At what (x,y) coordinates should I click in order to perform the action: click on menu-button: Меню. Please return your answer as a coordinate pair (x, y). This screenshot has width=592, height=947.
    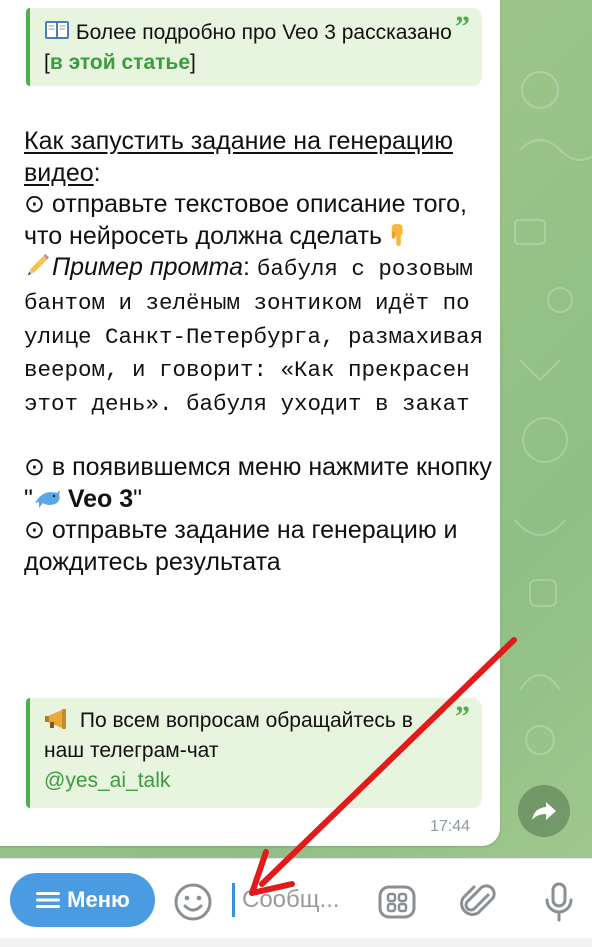
    Looking at the image, I should click on (82, 900).